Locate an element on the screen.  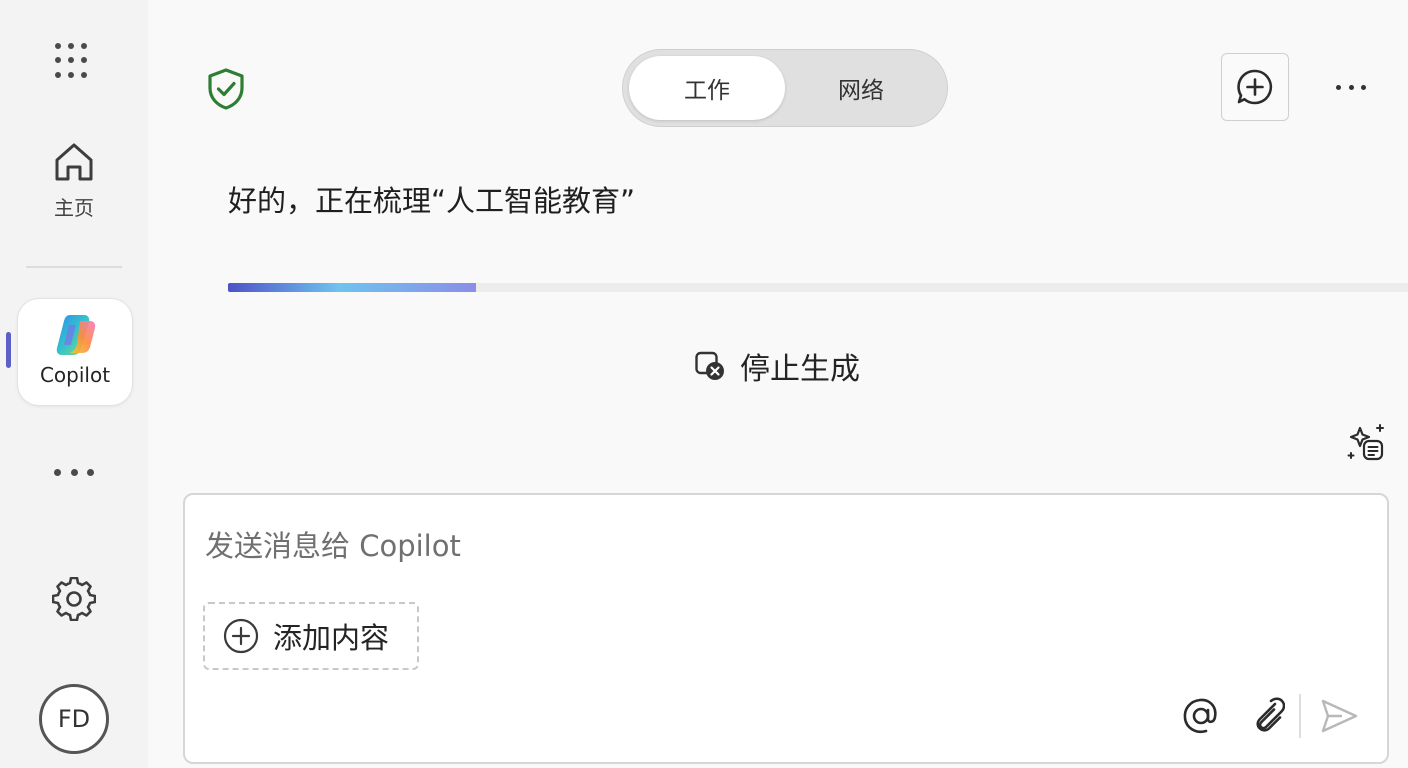
new-chat-icon is located at coordinates (1255, 87).